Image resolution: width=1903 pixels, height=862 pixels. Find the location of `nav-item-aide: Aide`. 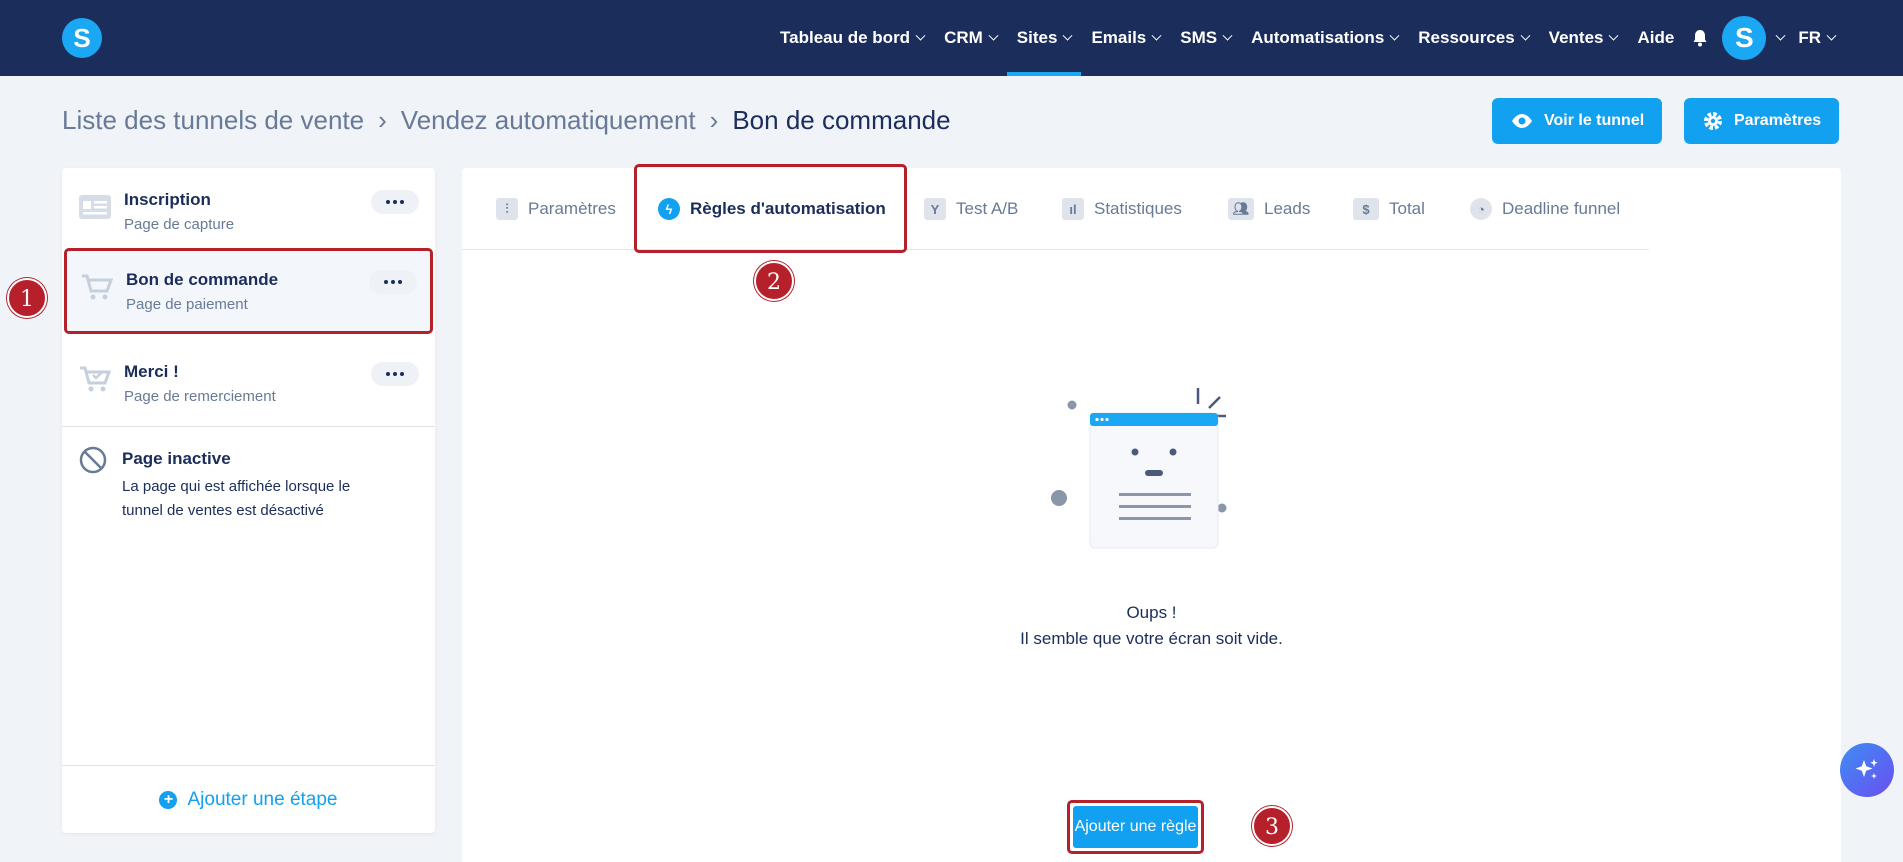

nav-item-aide: Aide is located at coordinates (1655, 38).